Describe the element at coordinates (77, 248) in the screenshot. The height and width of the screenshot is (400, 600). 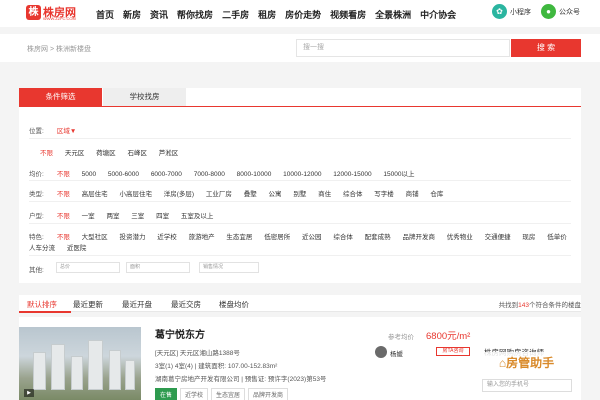
I see `feature-option: 近医院` at that location.